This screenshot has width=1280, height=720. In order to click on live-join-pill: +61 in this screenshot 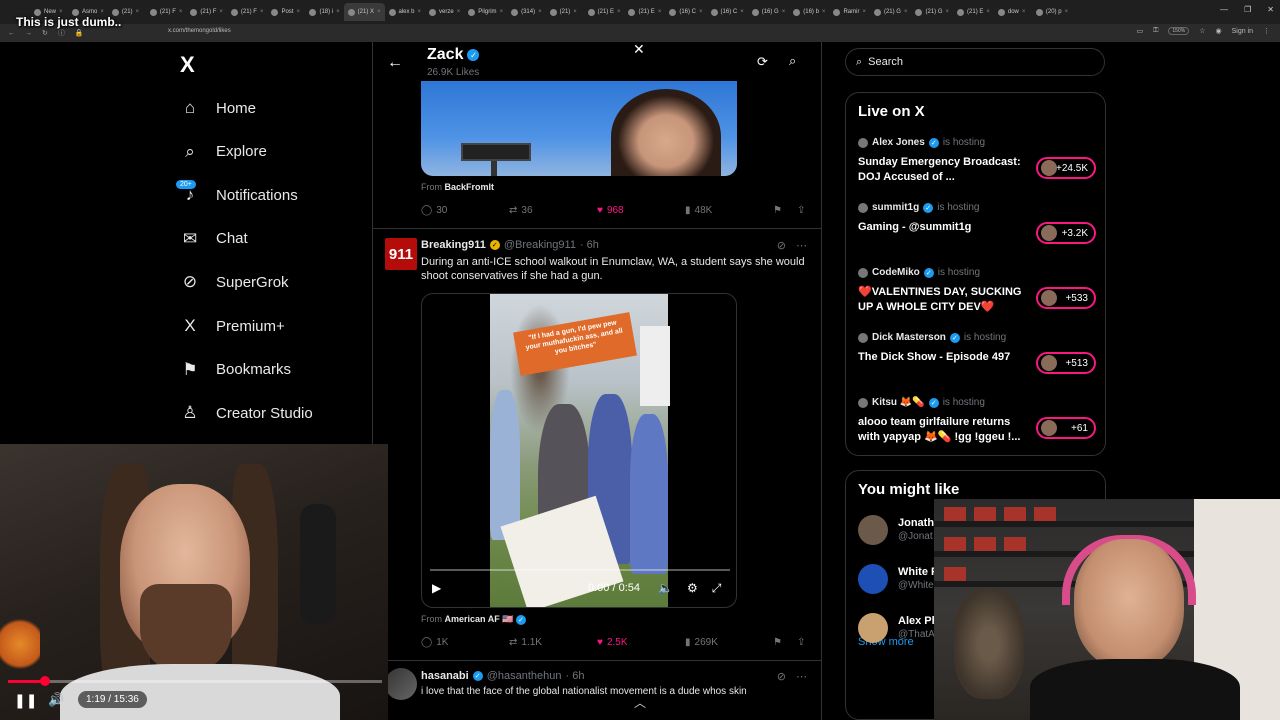, I will do `click(1066, 428)`.